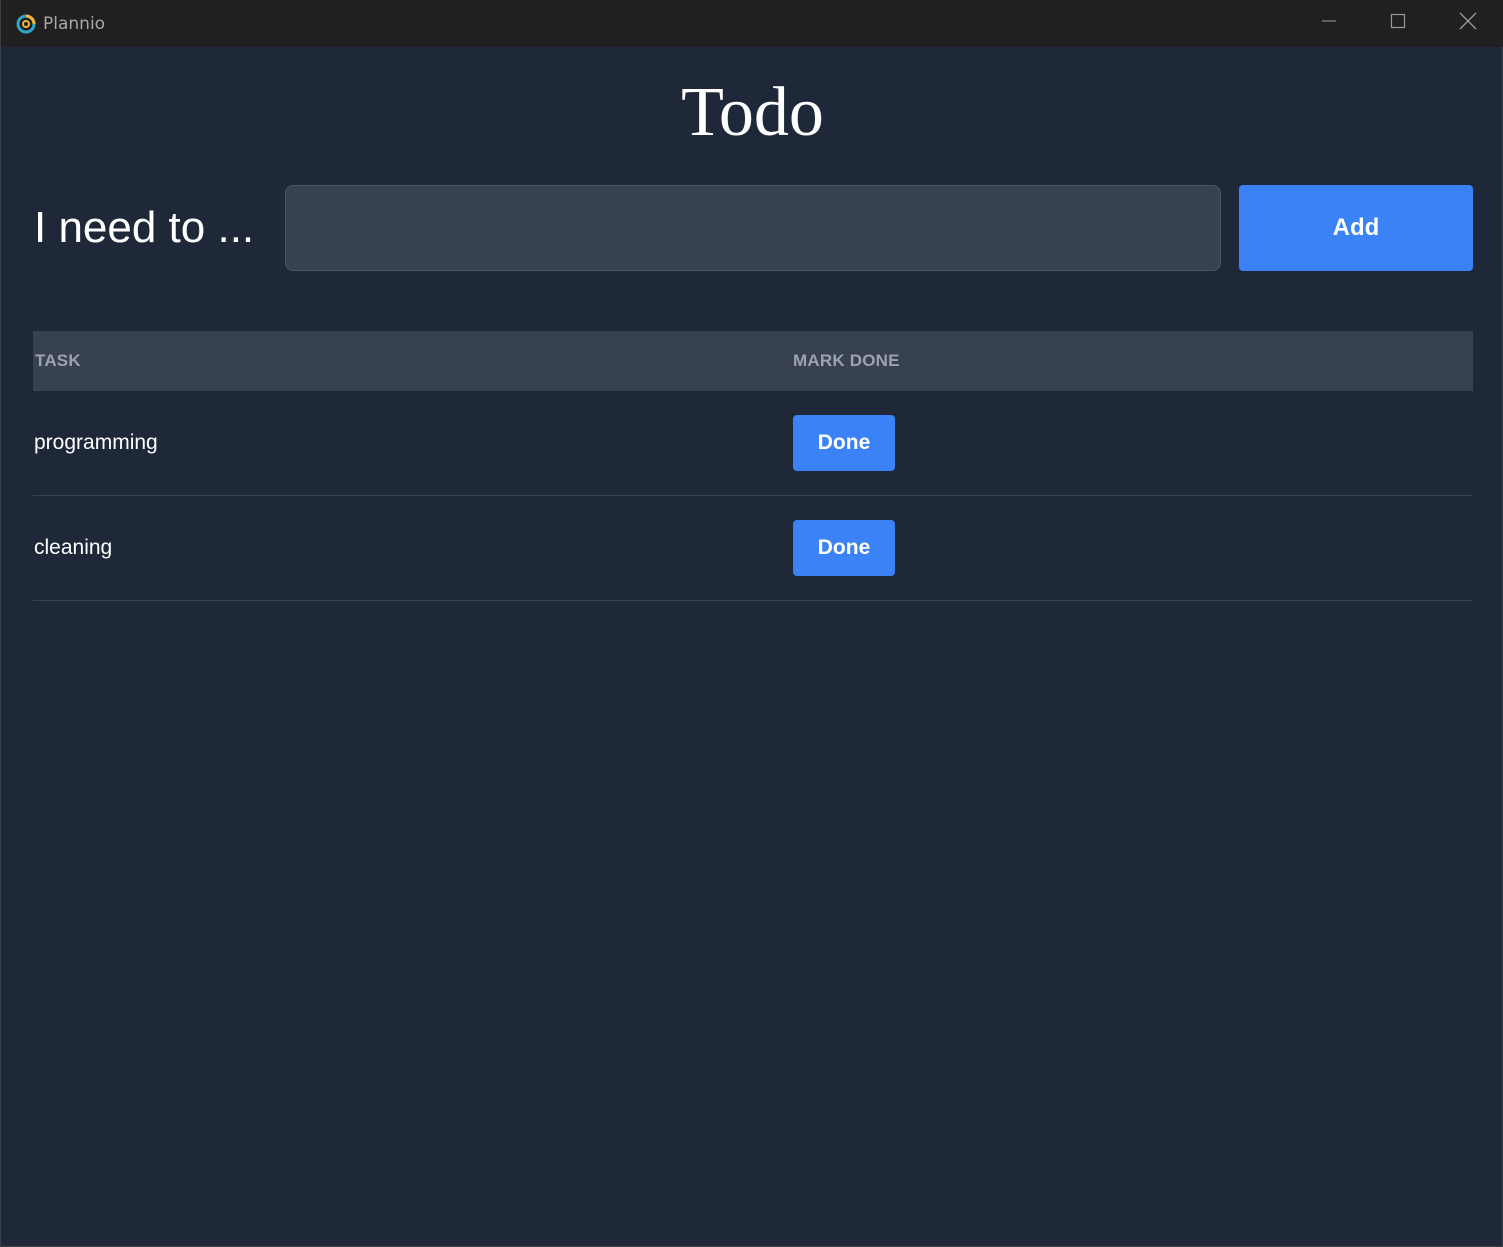 The height and width of the screenshot is (1247, 1503). What do you see at coordinates (73, 547) in the screenshot?
I see `task-name: cleaning` at bounding box center [73, 547].